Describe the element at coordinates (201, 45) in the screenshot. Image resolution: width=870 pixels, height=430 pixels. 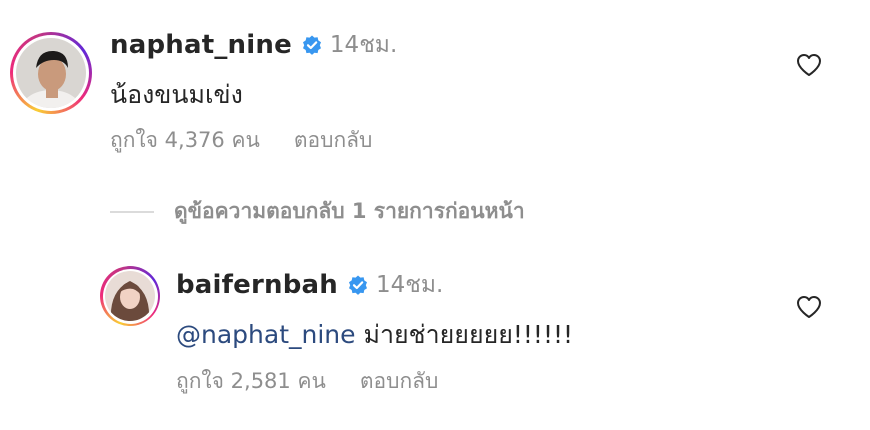
I see `username: naphat_nine` at that location.